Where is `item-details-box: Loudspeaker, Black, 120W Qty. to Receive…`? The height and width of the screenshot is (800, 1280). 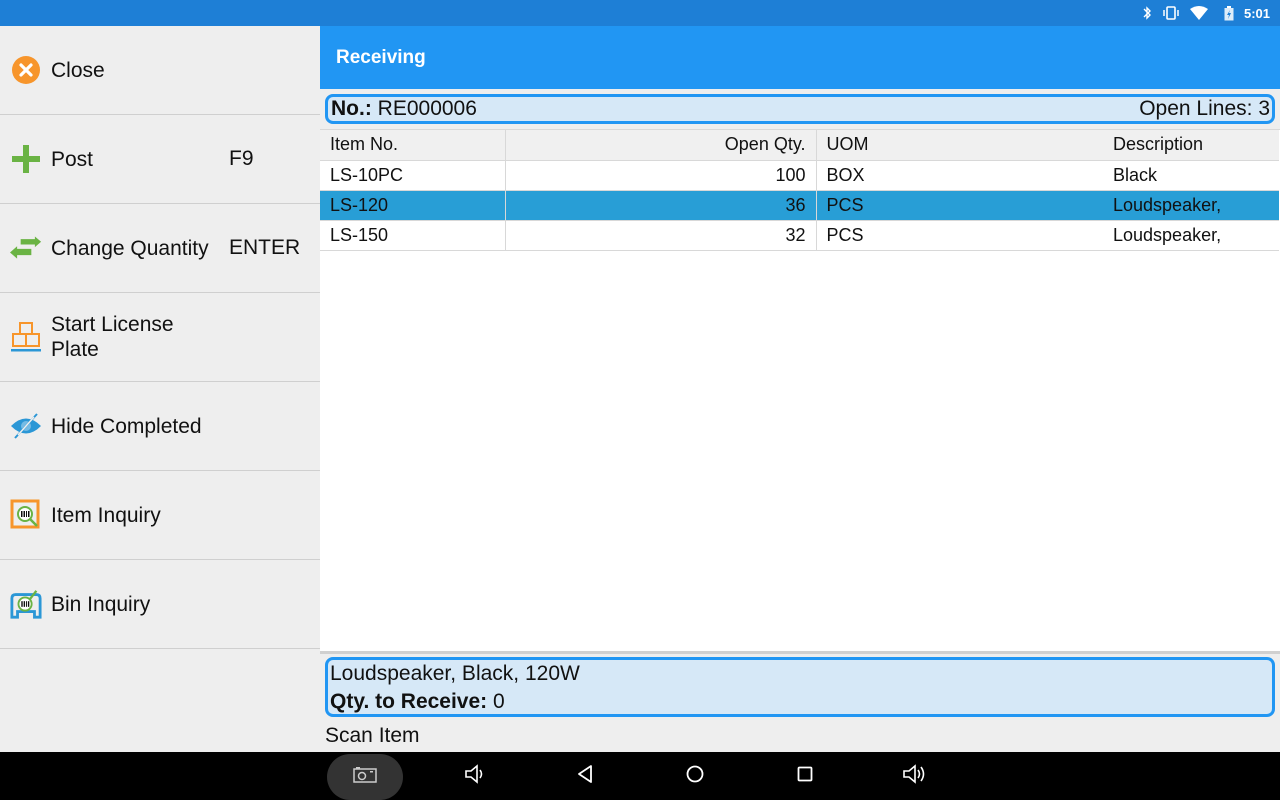 item-details-box: Loudspeaker, Black, 120W Qty. to Receive… is located at coordinates (800, 687).